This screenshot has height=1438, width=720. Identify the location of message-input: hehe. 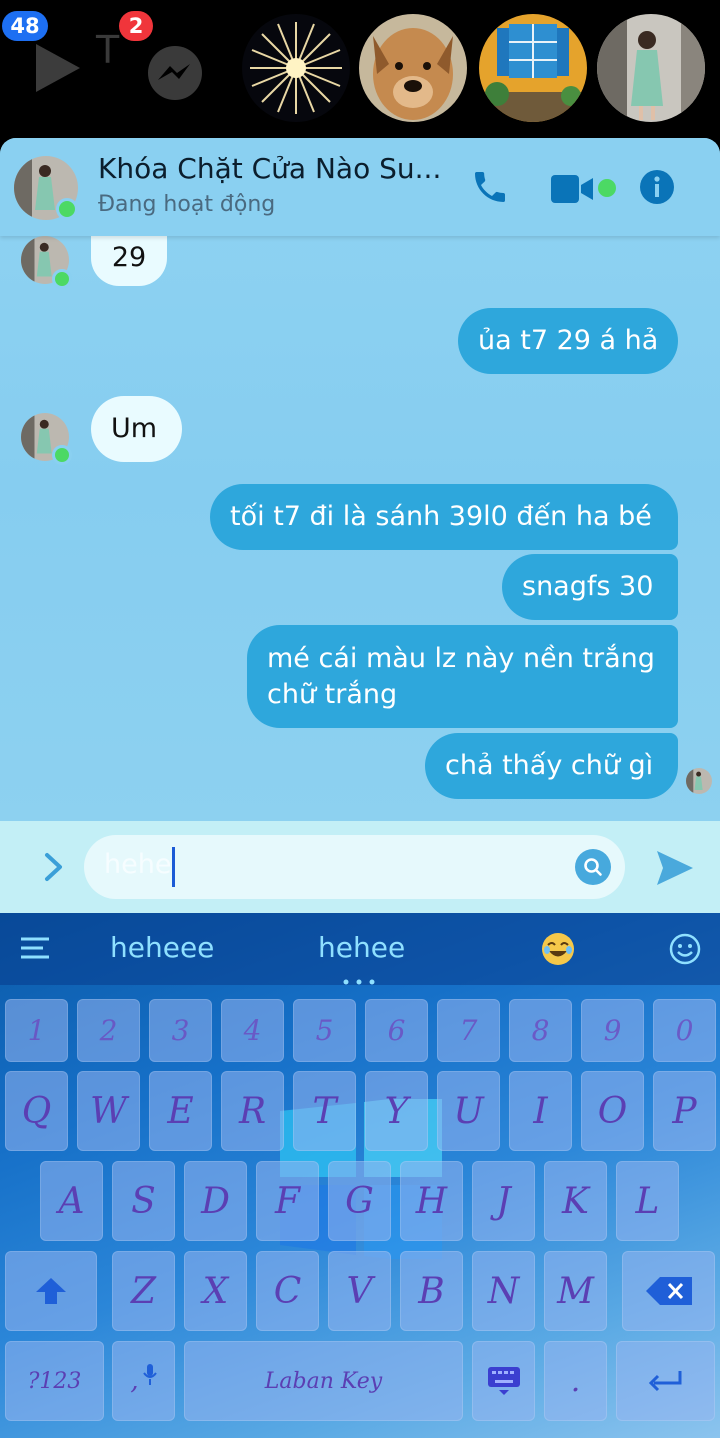
(354, 867).